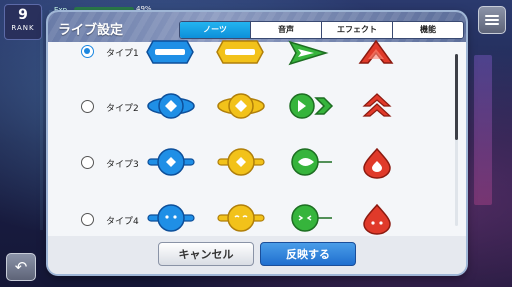 Image resolution: width=512 pixels, height=287 pixels. Describe the element at coordinates (311, 162) in the screenshot. I see `green-leaf-note-icon` at that location.